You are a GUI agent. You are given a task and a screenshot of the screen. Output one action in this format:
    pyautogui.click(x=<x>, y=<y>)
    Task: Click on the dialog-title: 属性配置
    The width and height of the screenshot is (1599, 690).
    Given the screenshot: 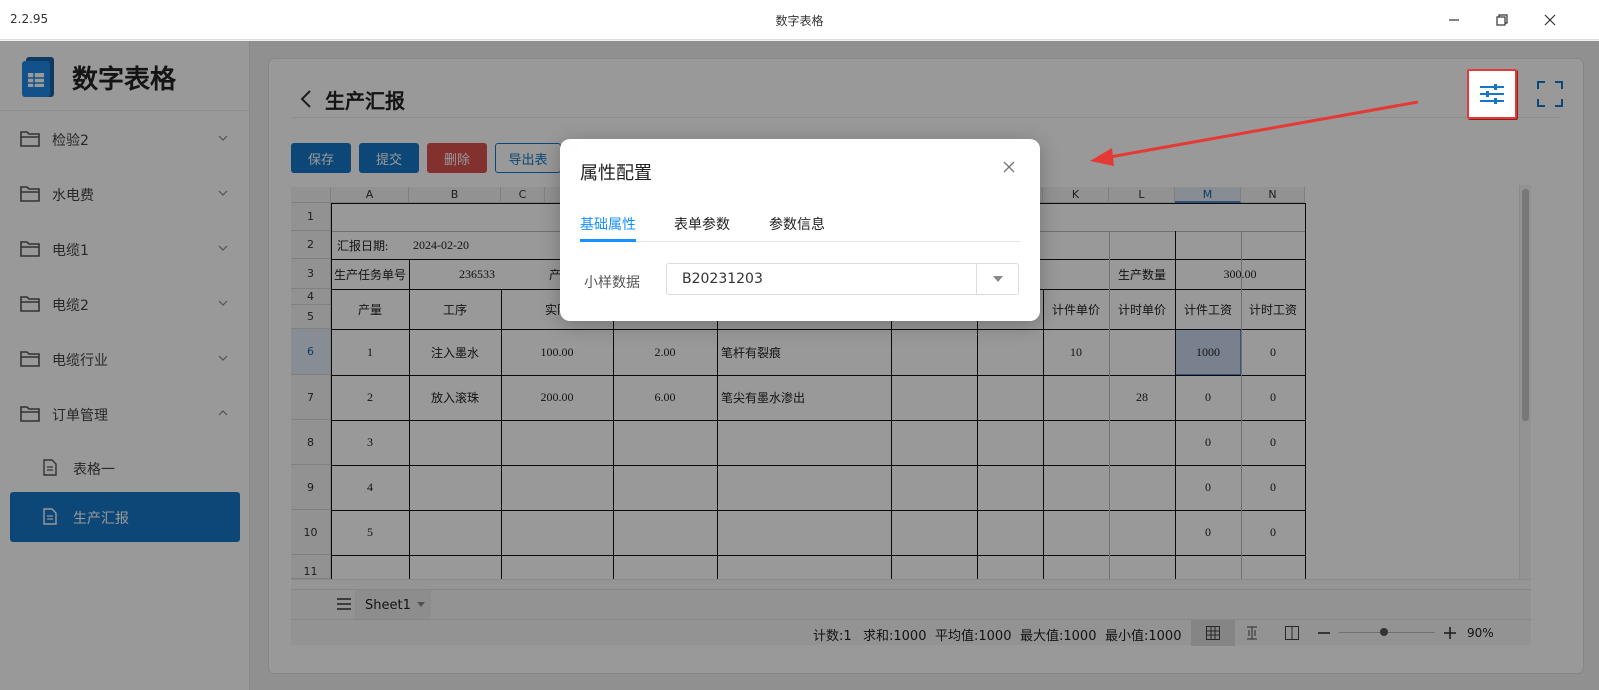 What is the action you would take?
    pyautogui.click(x=616, y=173)
    